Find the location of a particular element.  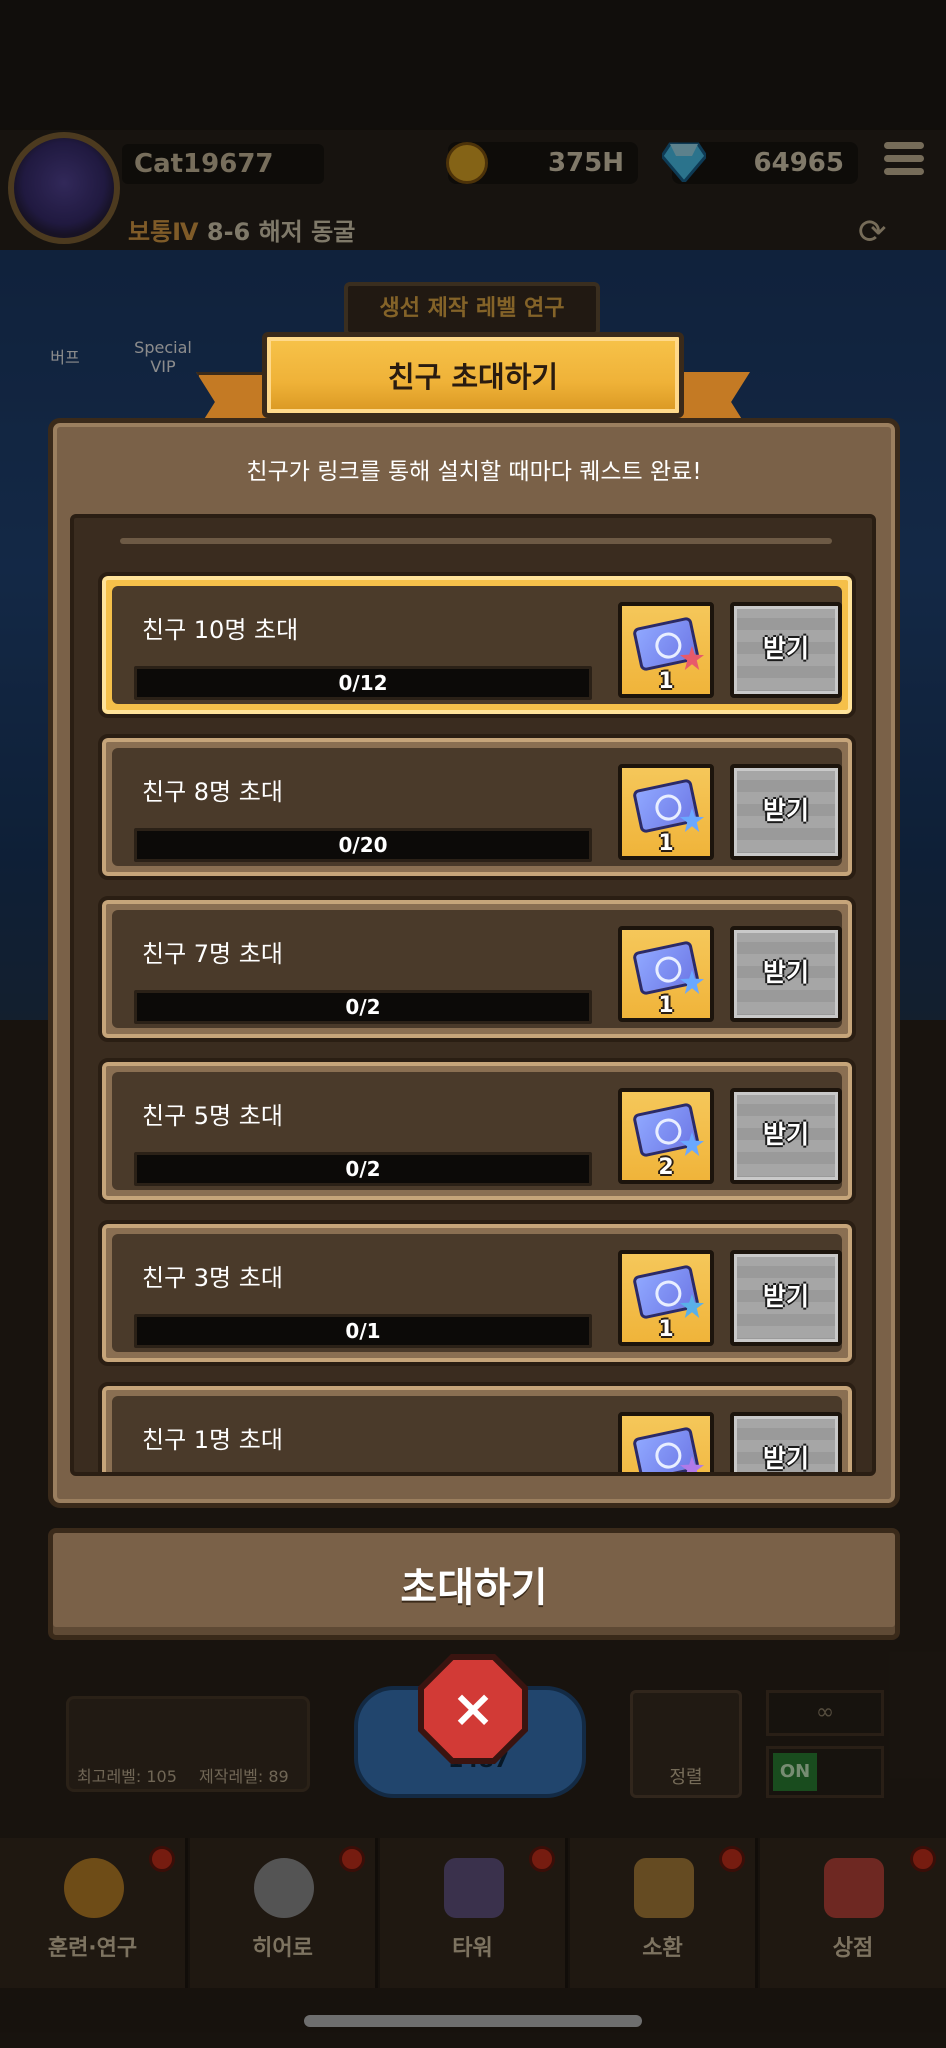

reward-slot is located at coordinates (666, 1442).